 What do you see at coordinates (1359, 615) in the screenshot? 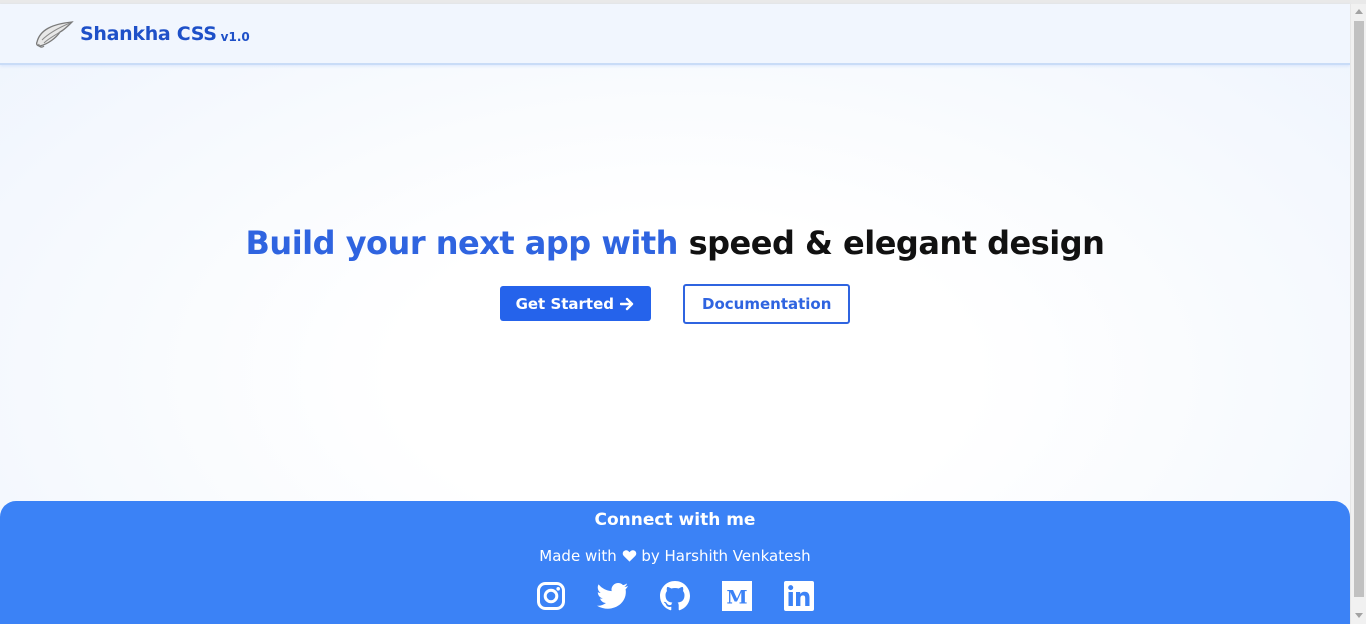
I see `scroll-down-arrow-icon` at bounding box center [1359, 615].